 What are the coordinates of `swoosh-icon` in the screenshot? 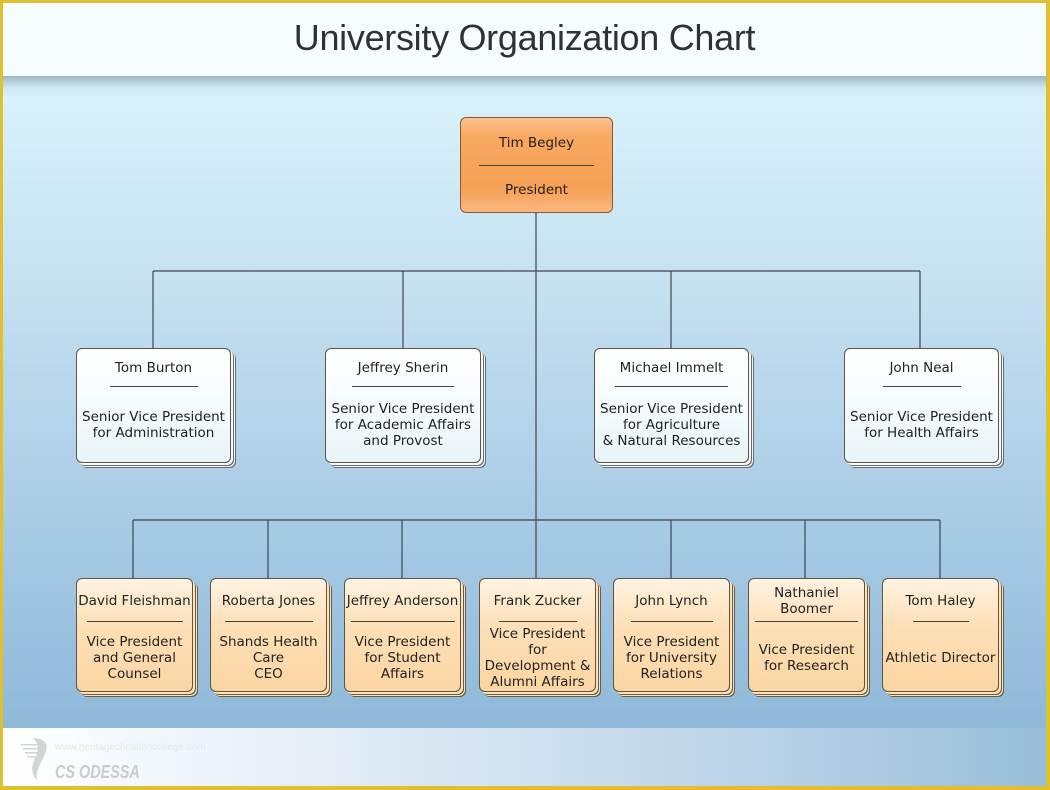 It's located at (34, 759).